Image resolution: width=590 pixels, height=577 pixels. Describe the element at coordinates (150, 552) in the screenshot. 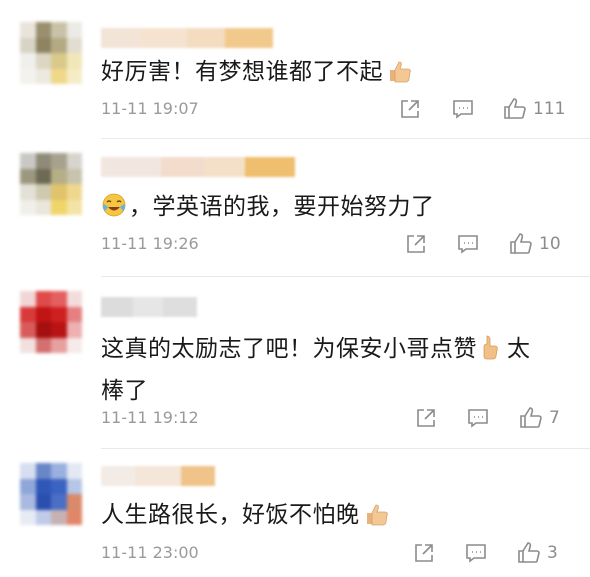

I see `comment-time: 11-11 23:00` at that location.